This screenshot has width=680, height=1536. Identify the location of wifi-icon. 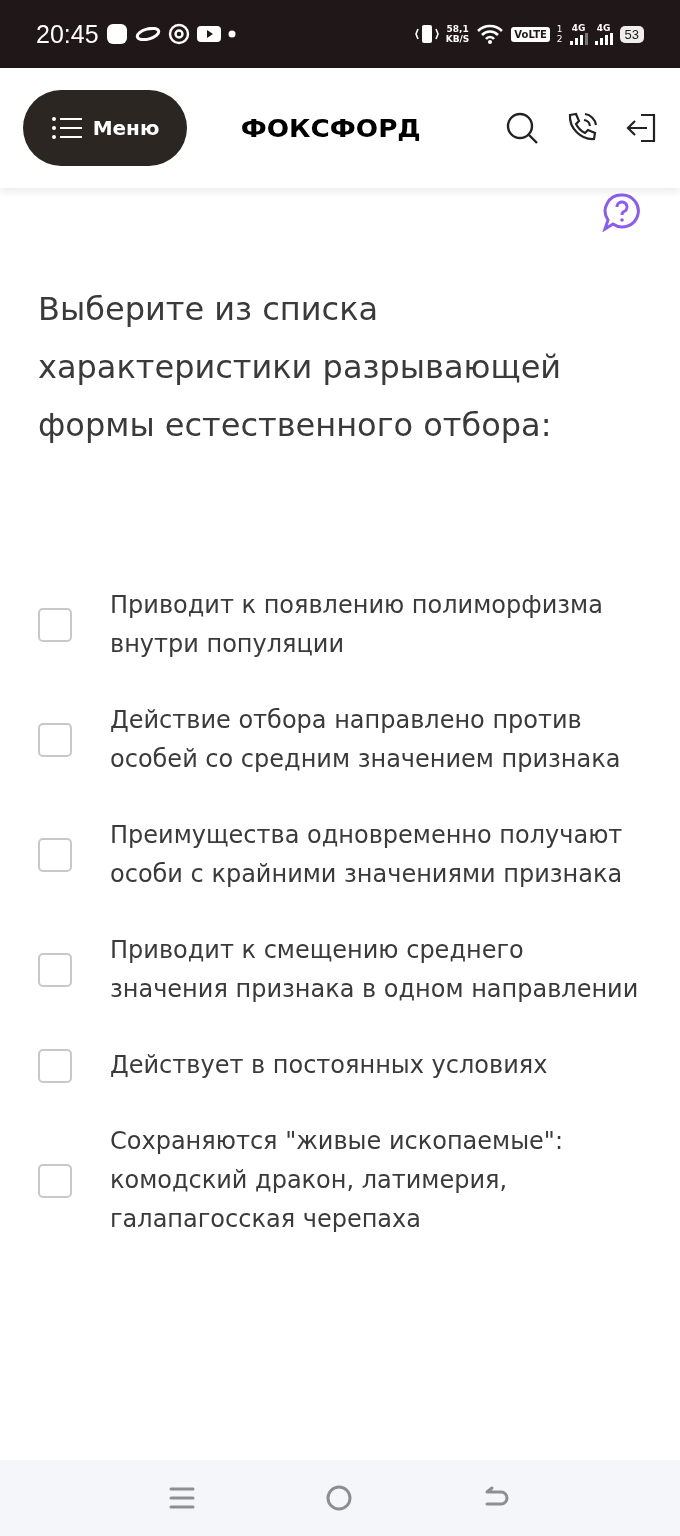
(490, 34).